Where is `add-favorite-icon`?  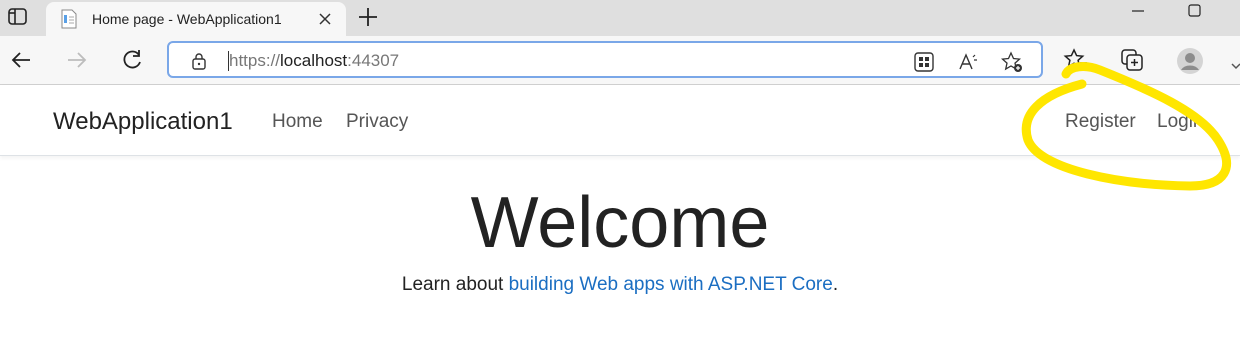 add-favorite-icon is located at coordinates (1011, 62).